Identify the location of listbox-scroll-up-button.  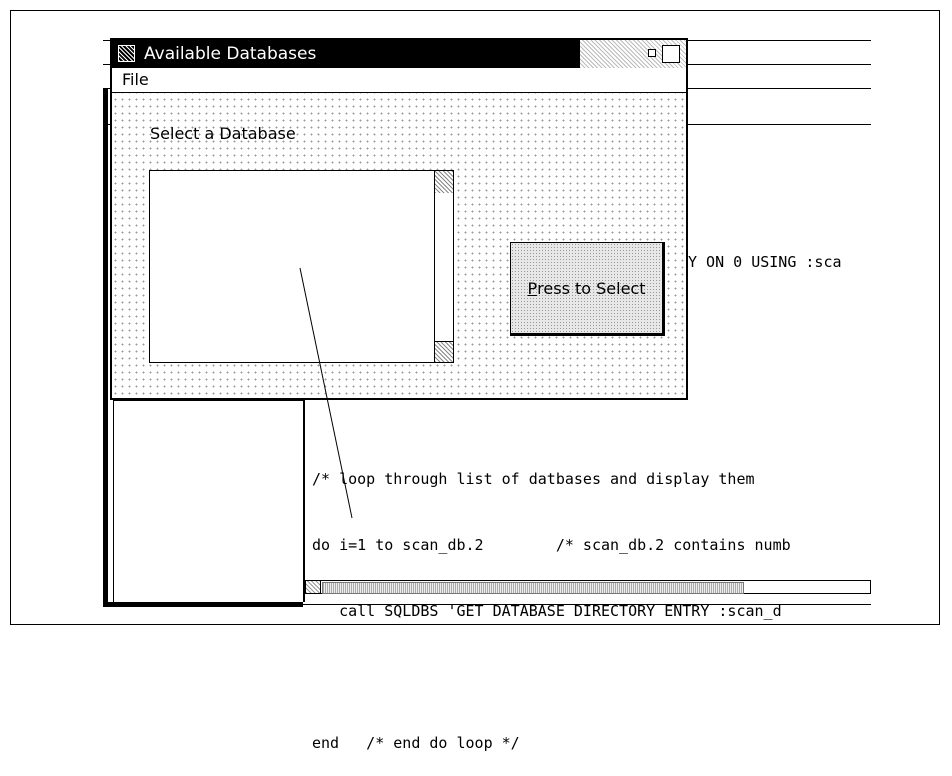
(443, 182).